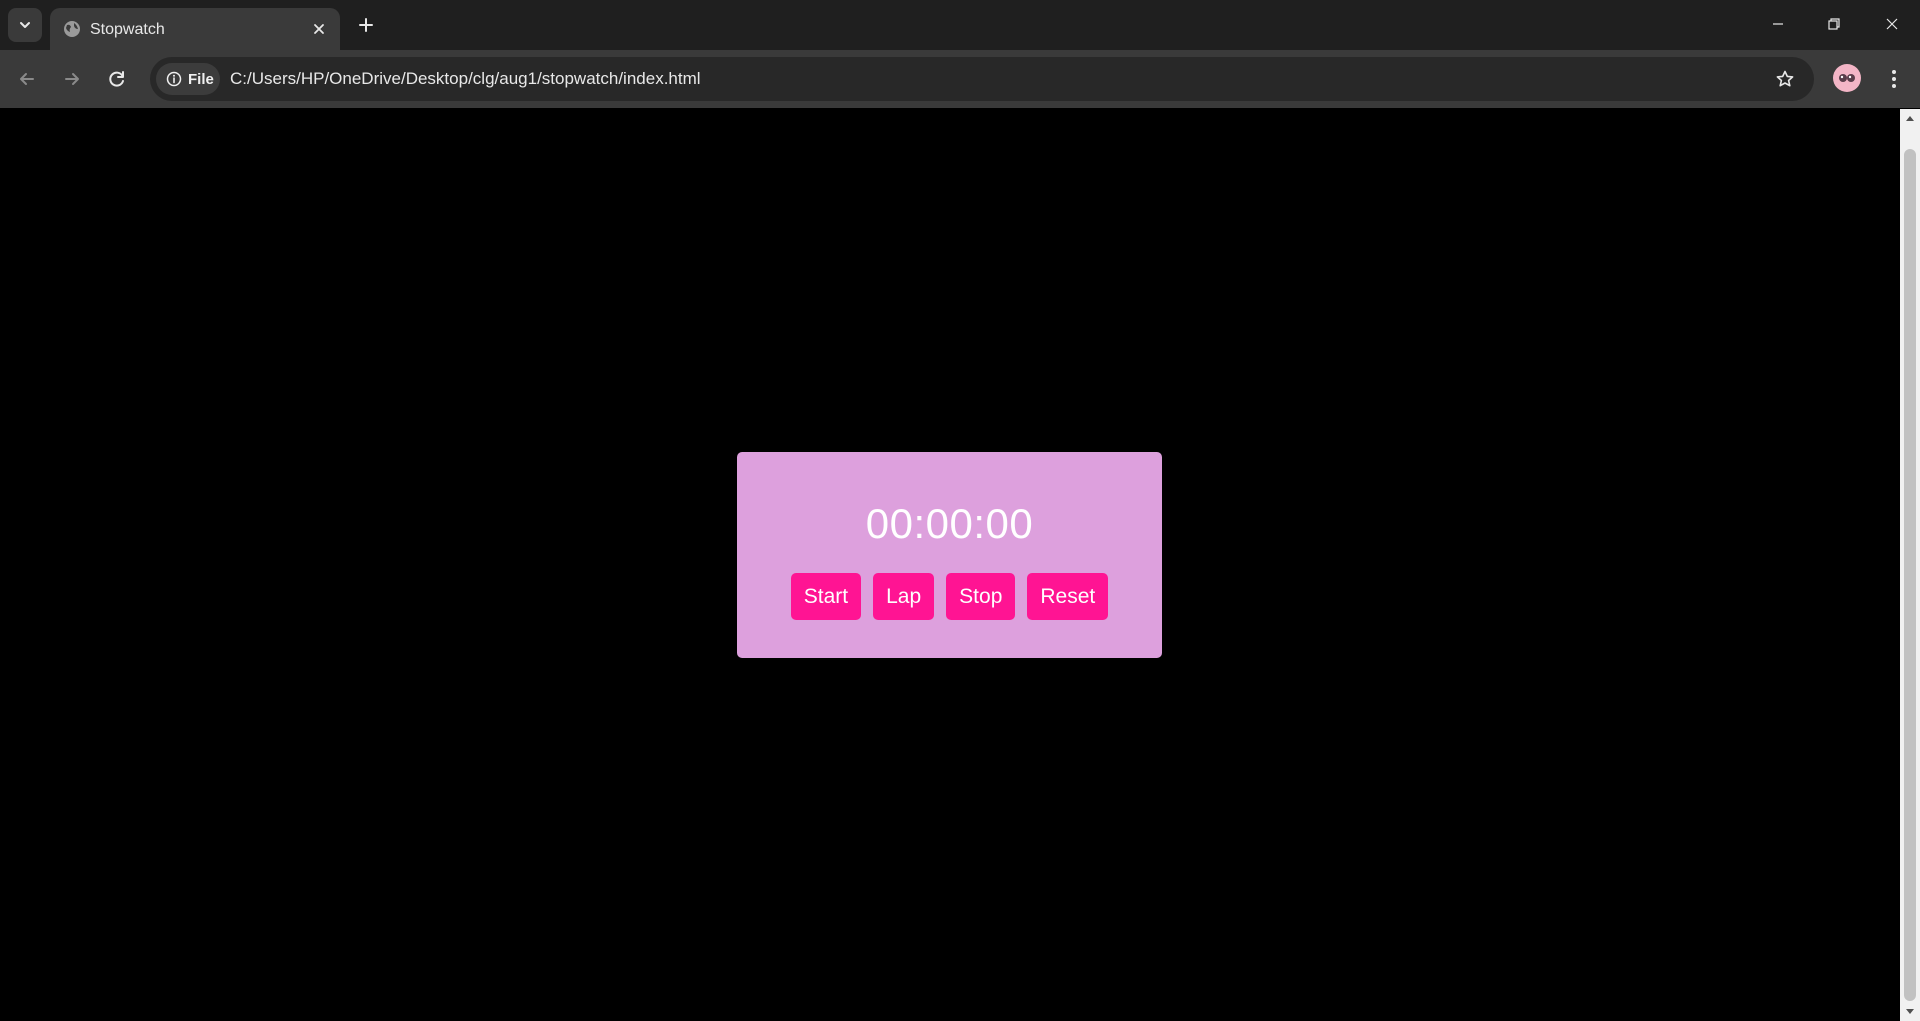 This screenshot has width=1920, height=1021. I want to click on arrow-right-icon, so click(72, 79).